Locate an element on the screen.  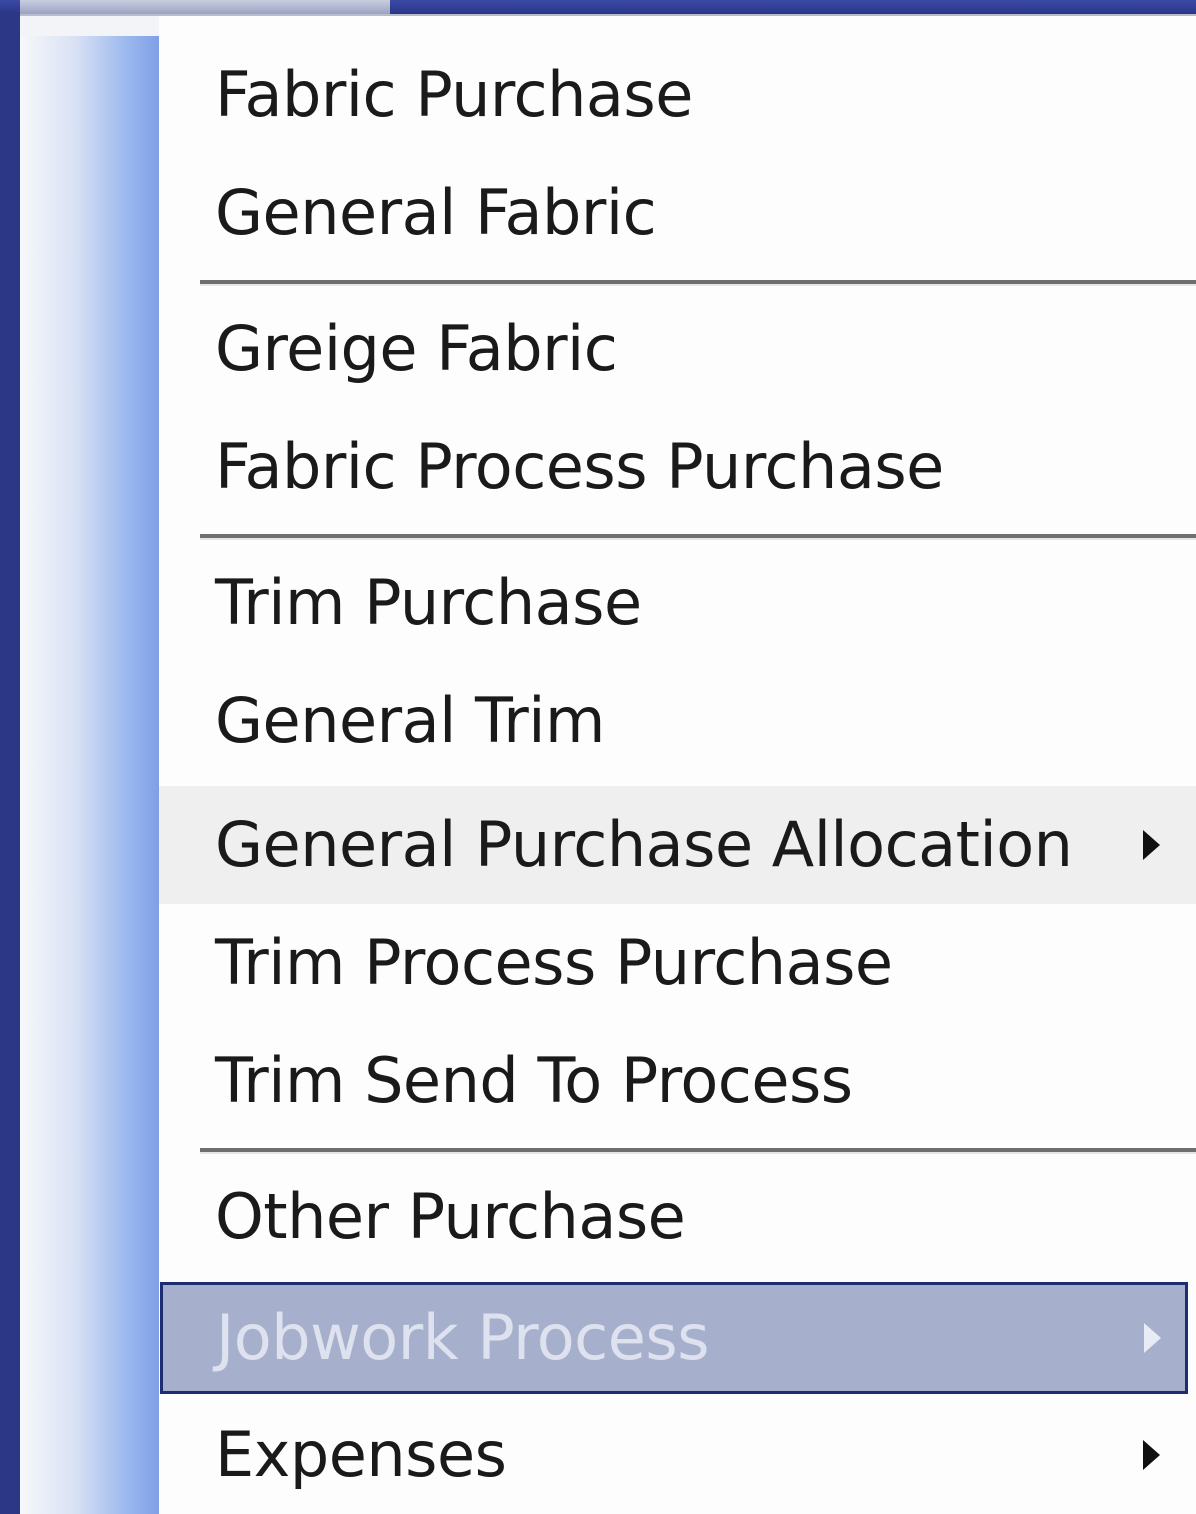
menu-item-label: Fabric Purchase is located at coordinates (454, 94).